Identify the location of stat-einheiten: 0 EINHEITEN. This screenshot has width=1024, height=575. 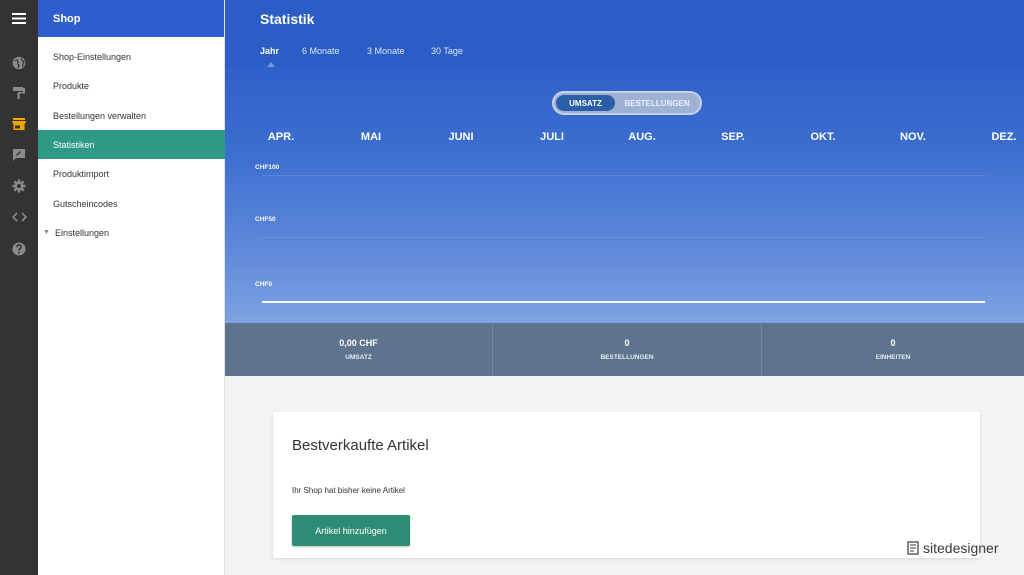
(893, 349).